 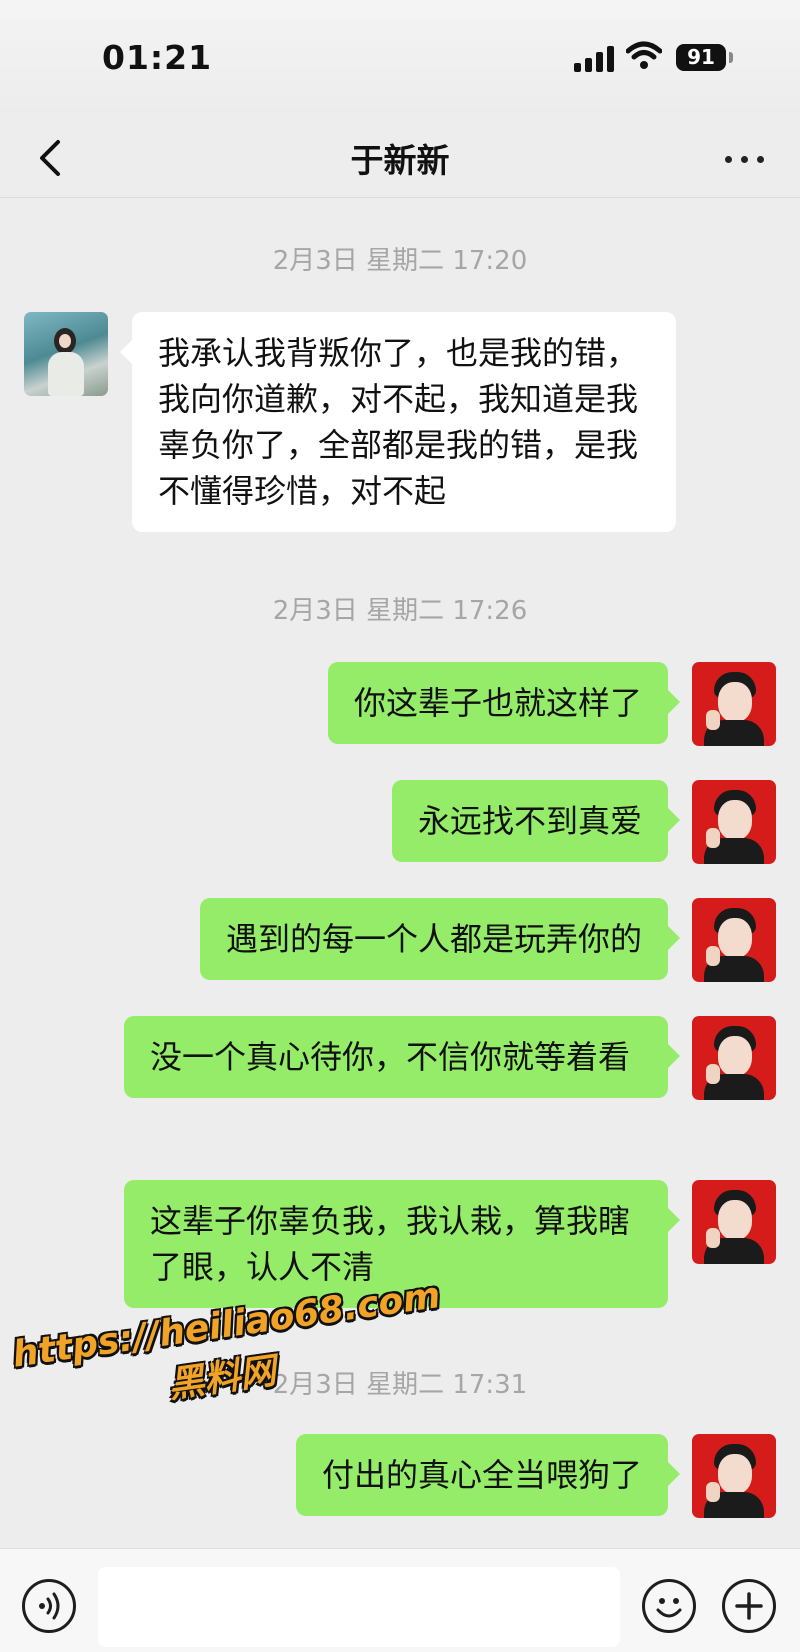 What do you see at coordinates (400, 611) in the screenshot?
I see `message-timestamp: 2月3日 星期二 17:26` at bounding box center [400, 611].